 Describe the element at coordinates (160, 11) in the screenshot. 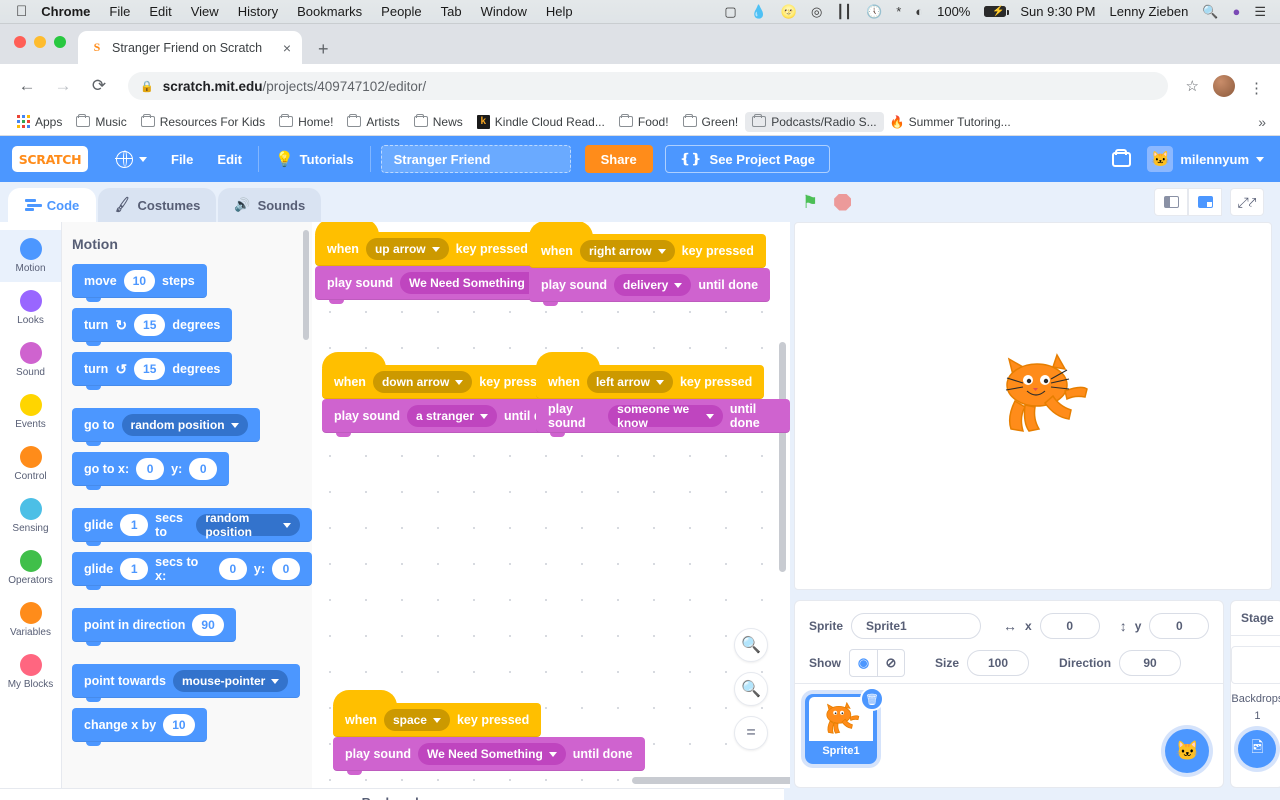

I see `menu-edit: Edit` at that location.